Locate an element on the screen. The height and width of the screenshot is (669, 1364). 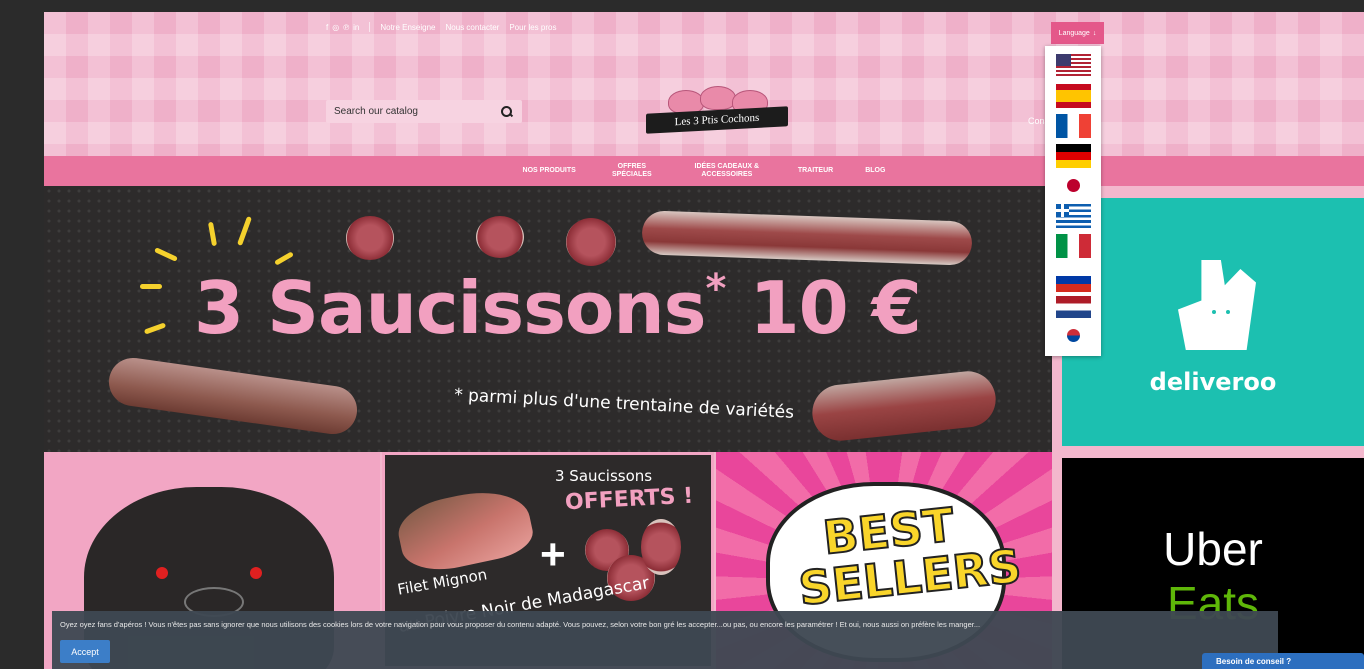
link-pour-les-pros: Pour les pros is located at coordinates (532, 27).